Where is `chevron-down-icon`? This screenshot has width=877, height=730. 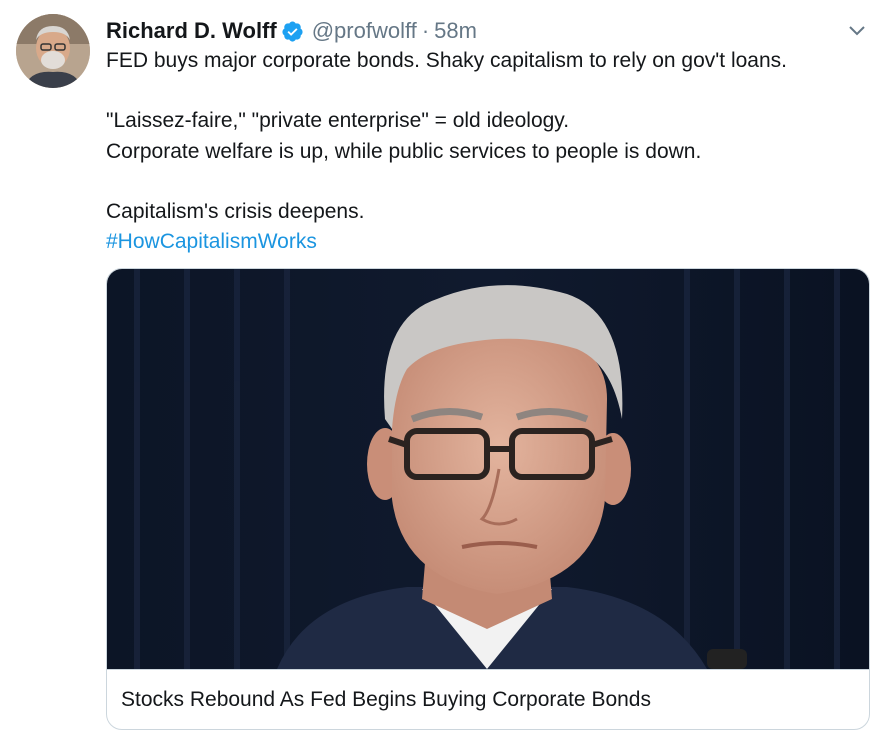 chevron-down-icon is located at coordinates (857, 31).